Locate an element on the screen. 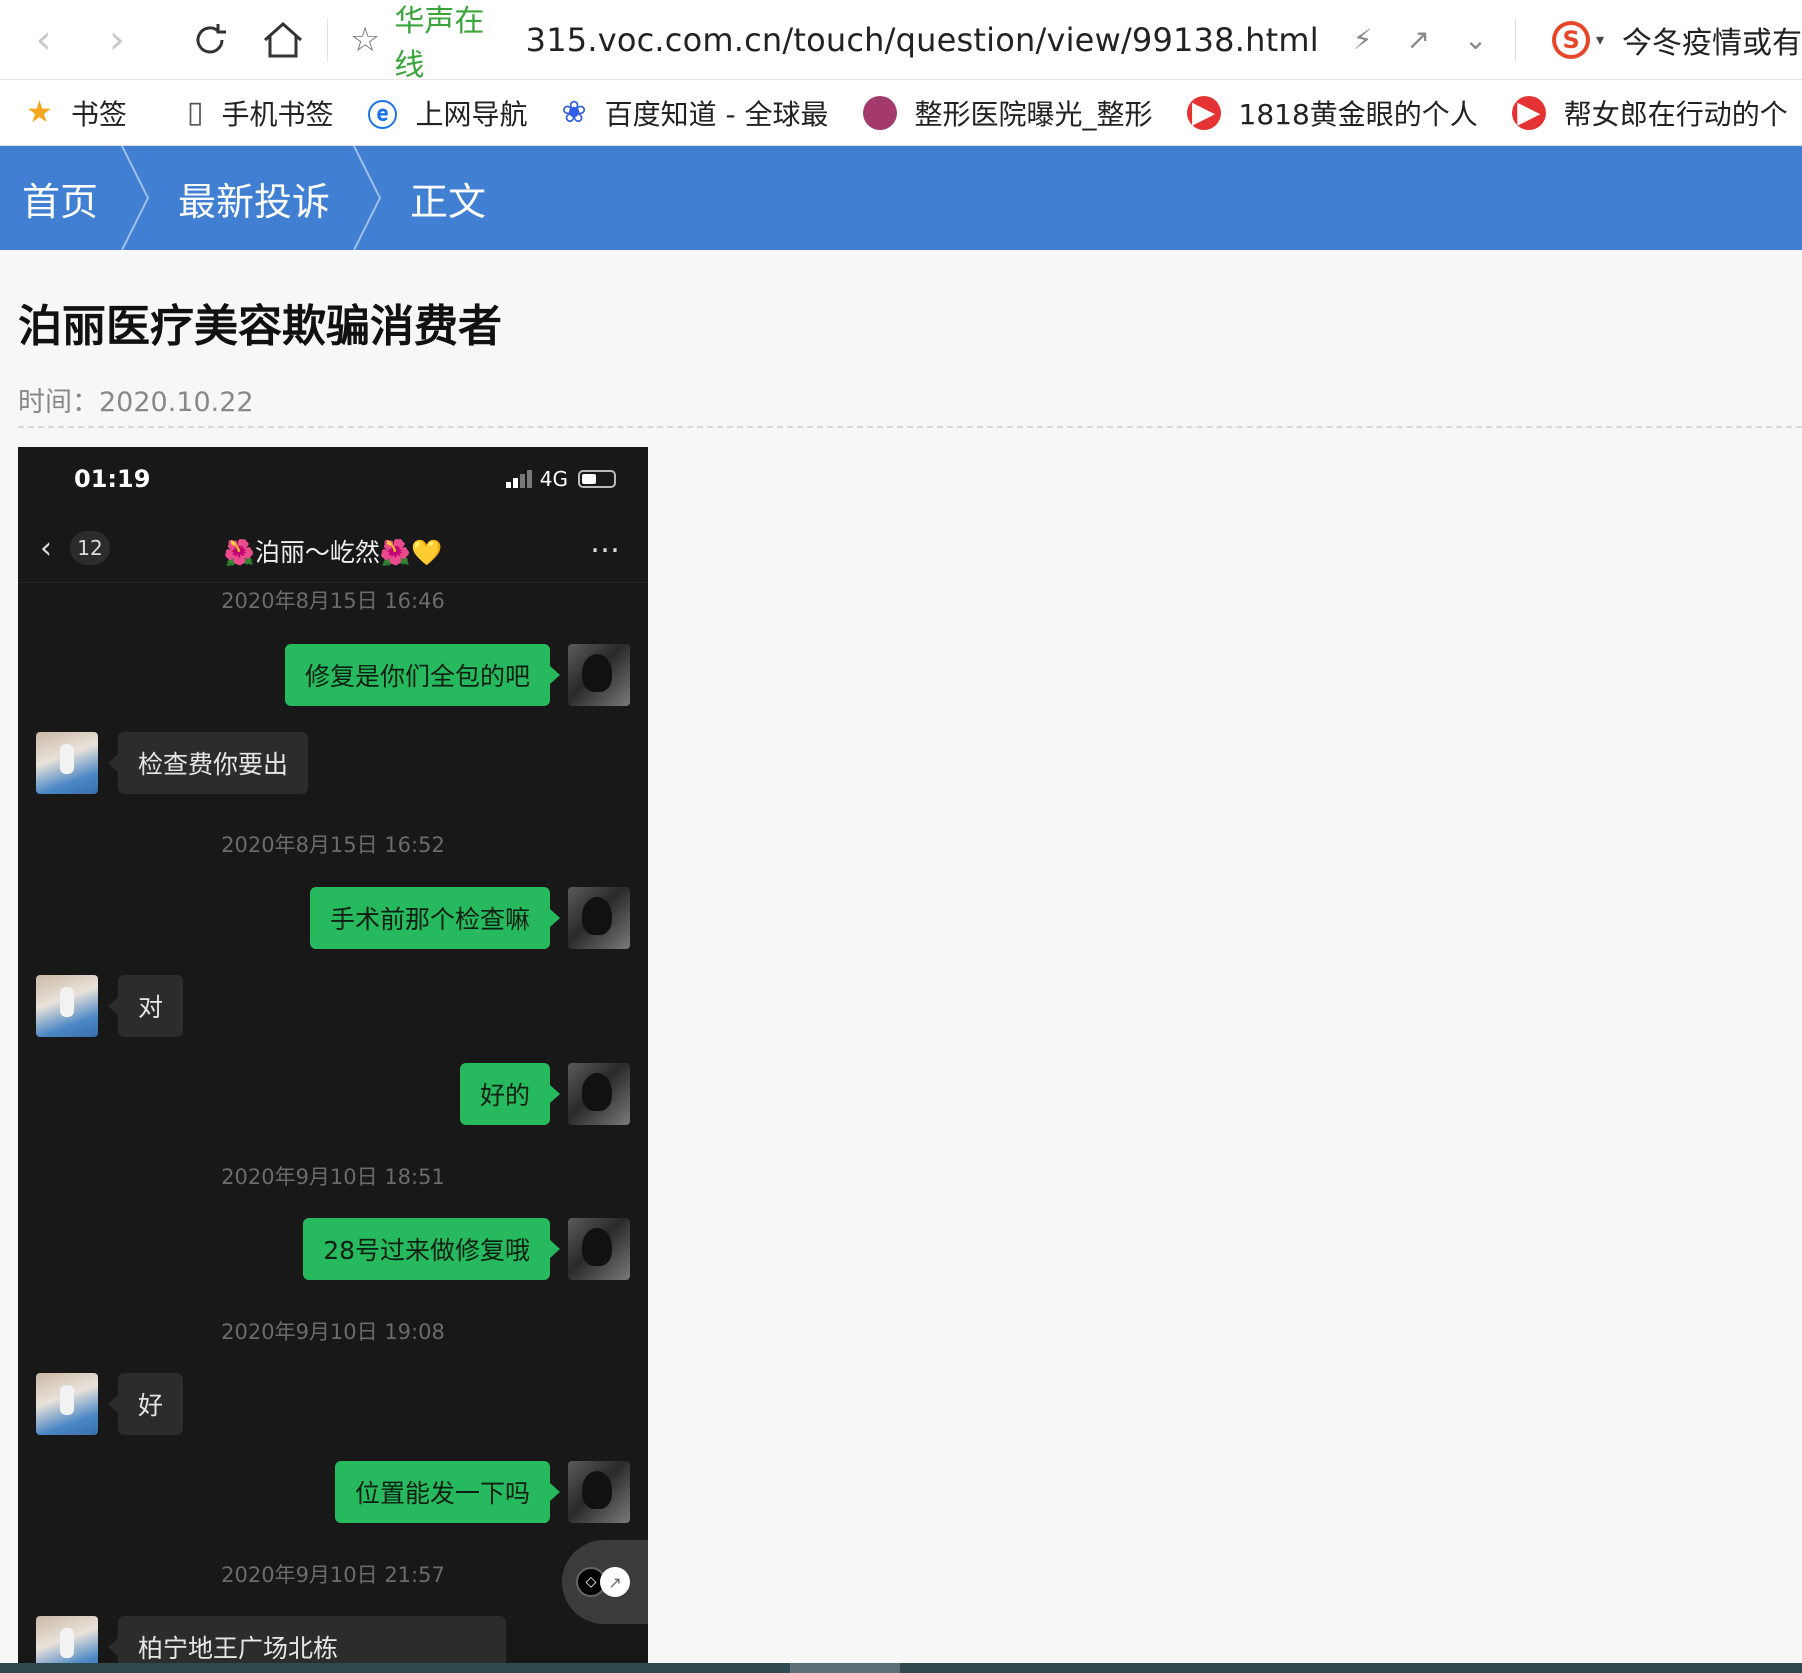  chevron-down-icon: ⌄ is located at coordinates (1475, 39).